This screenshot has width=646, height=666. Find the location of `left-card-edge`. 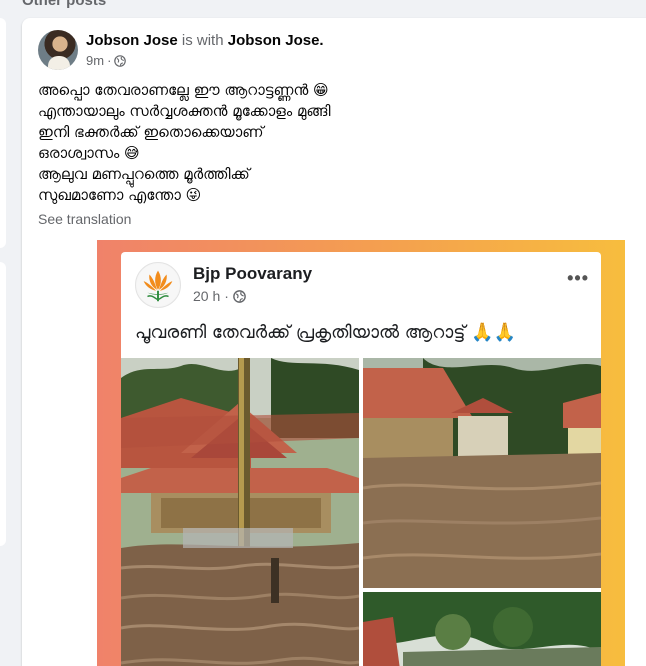

left-card-edge is located at coordinates (3, 133).